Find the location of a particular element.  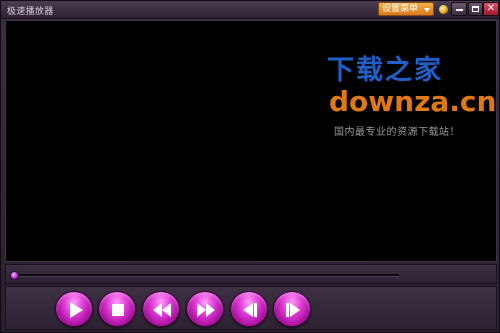

minimize-icon is located at coordinates (459, 10).